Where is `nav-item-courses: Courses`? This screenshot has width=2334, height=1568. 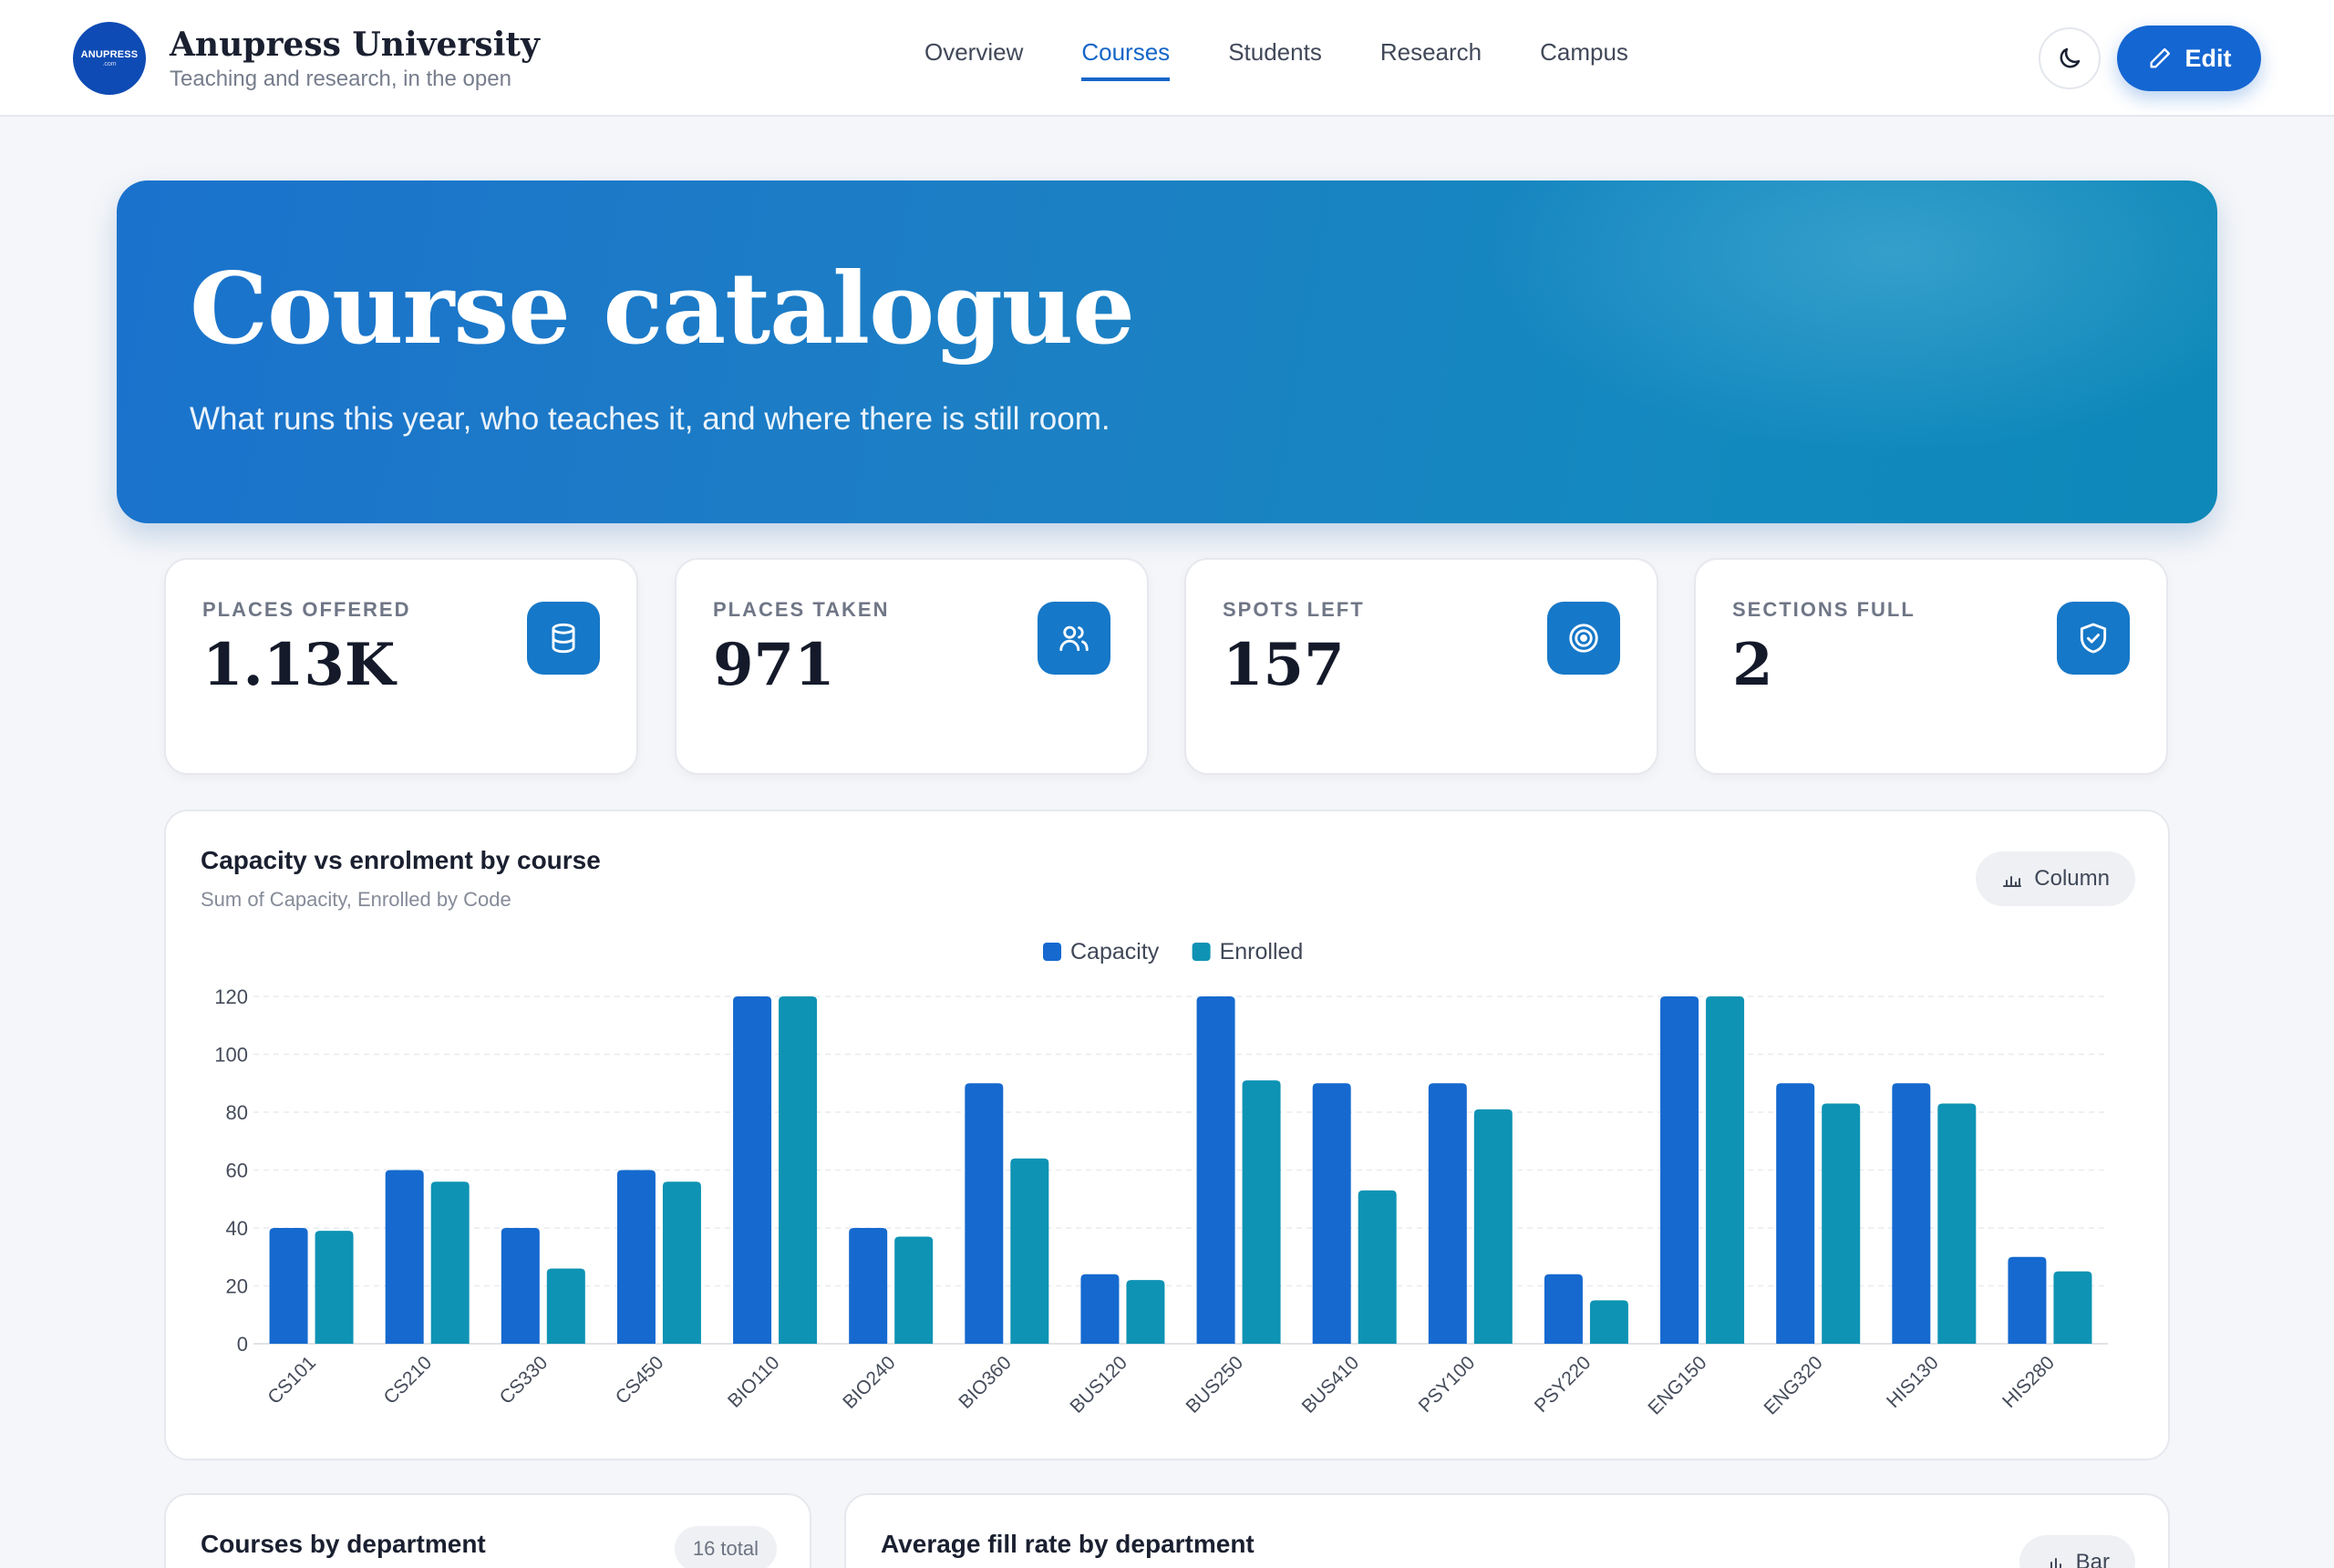
nav-item-courses: Courses is located at coordinates (1126, 59).